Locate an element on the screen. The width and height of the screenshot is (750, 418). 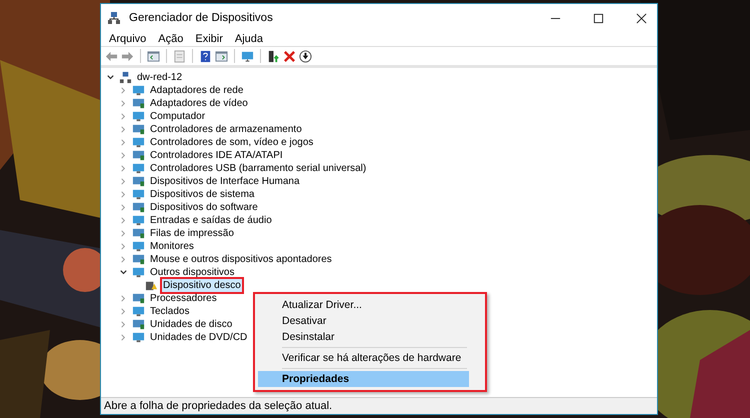
menu-item: Desativar is located at coordinates (364, 321).